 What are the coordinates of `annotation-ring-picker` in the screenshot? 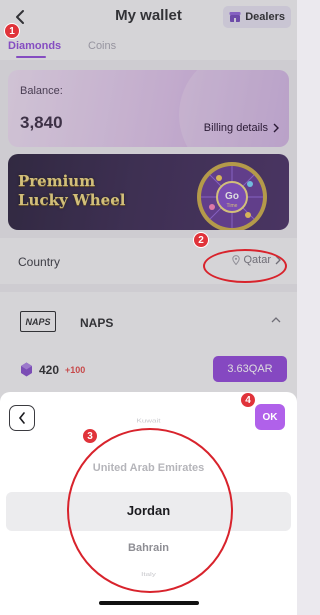 It's located at (150, 510).